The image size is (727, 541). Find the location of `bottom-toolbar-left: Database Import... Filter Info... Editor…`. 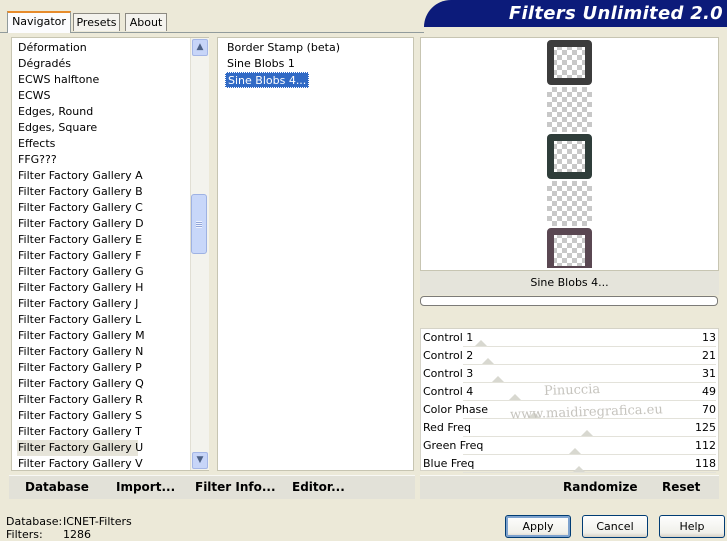

bottom-toolbar-left: Database Import... Filter Info... Editor… is located at coordinates (212, 487).